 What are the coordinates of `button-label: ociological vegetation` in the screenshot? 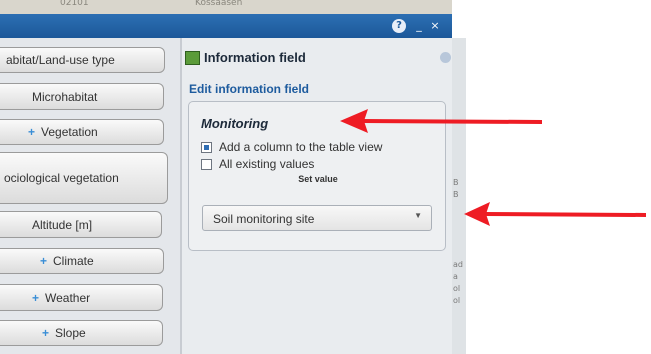 It's located at (61, 178).